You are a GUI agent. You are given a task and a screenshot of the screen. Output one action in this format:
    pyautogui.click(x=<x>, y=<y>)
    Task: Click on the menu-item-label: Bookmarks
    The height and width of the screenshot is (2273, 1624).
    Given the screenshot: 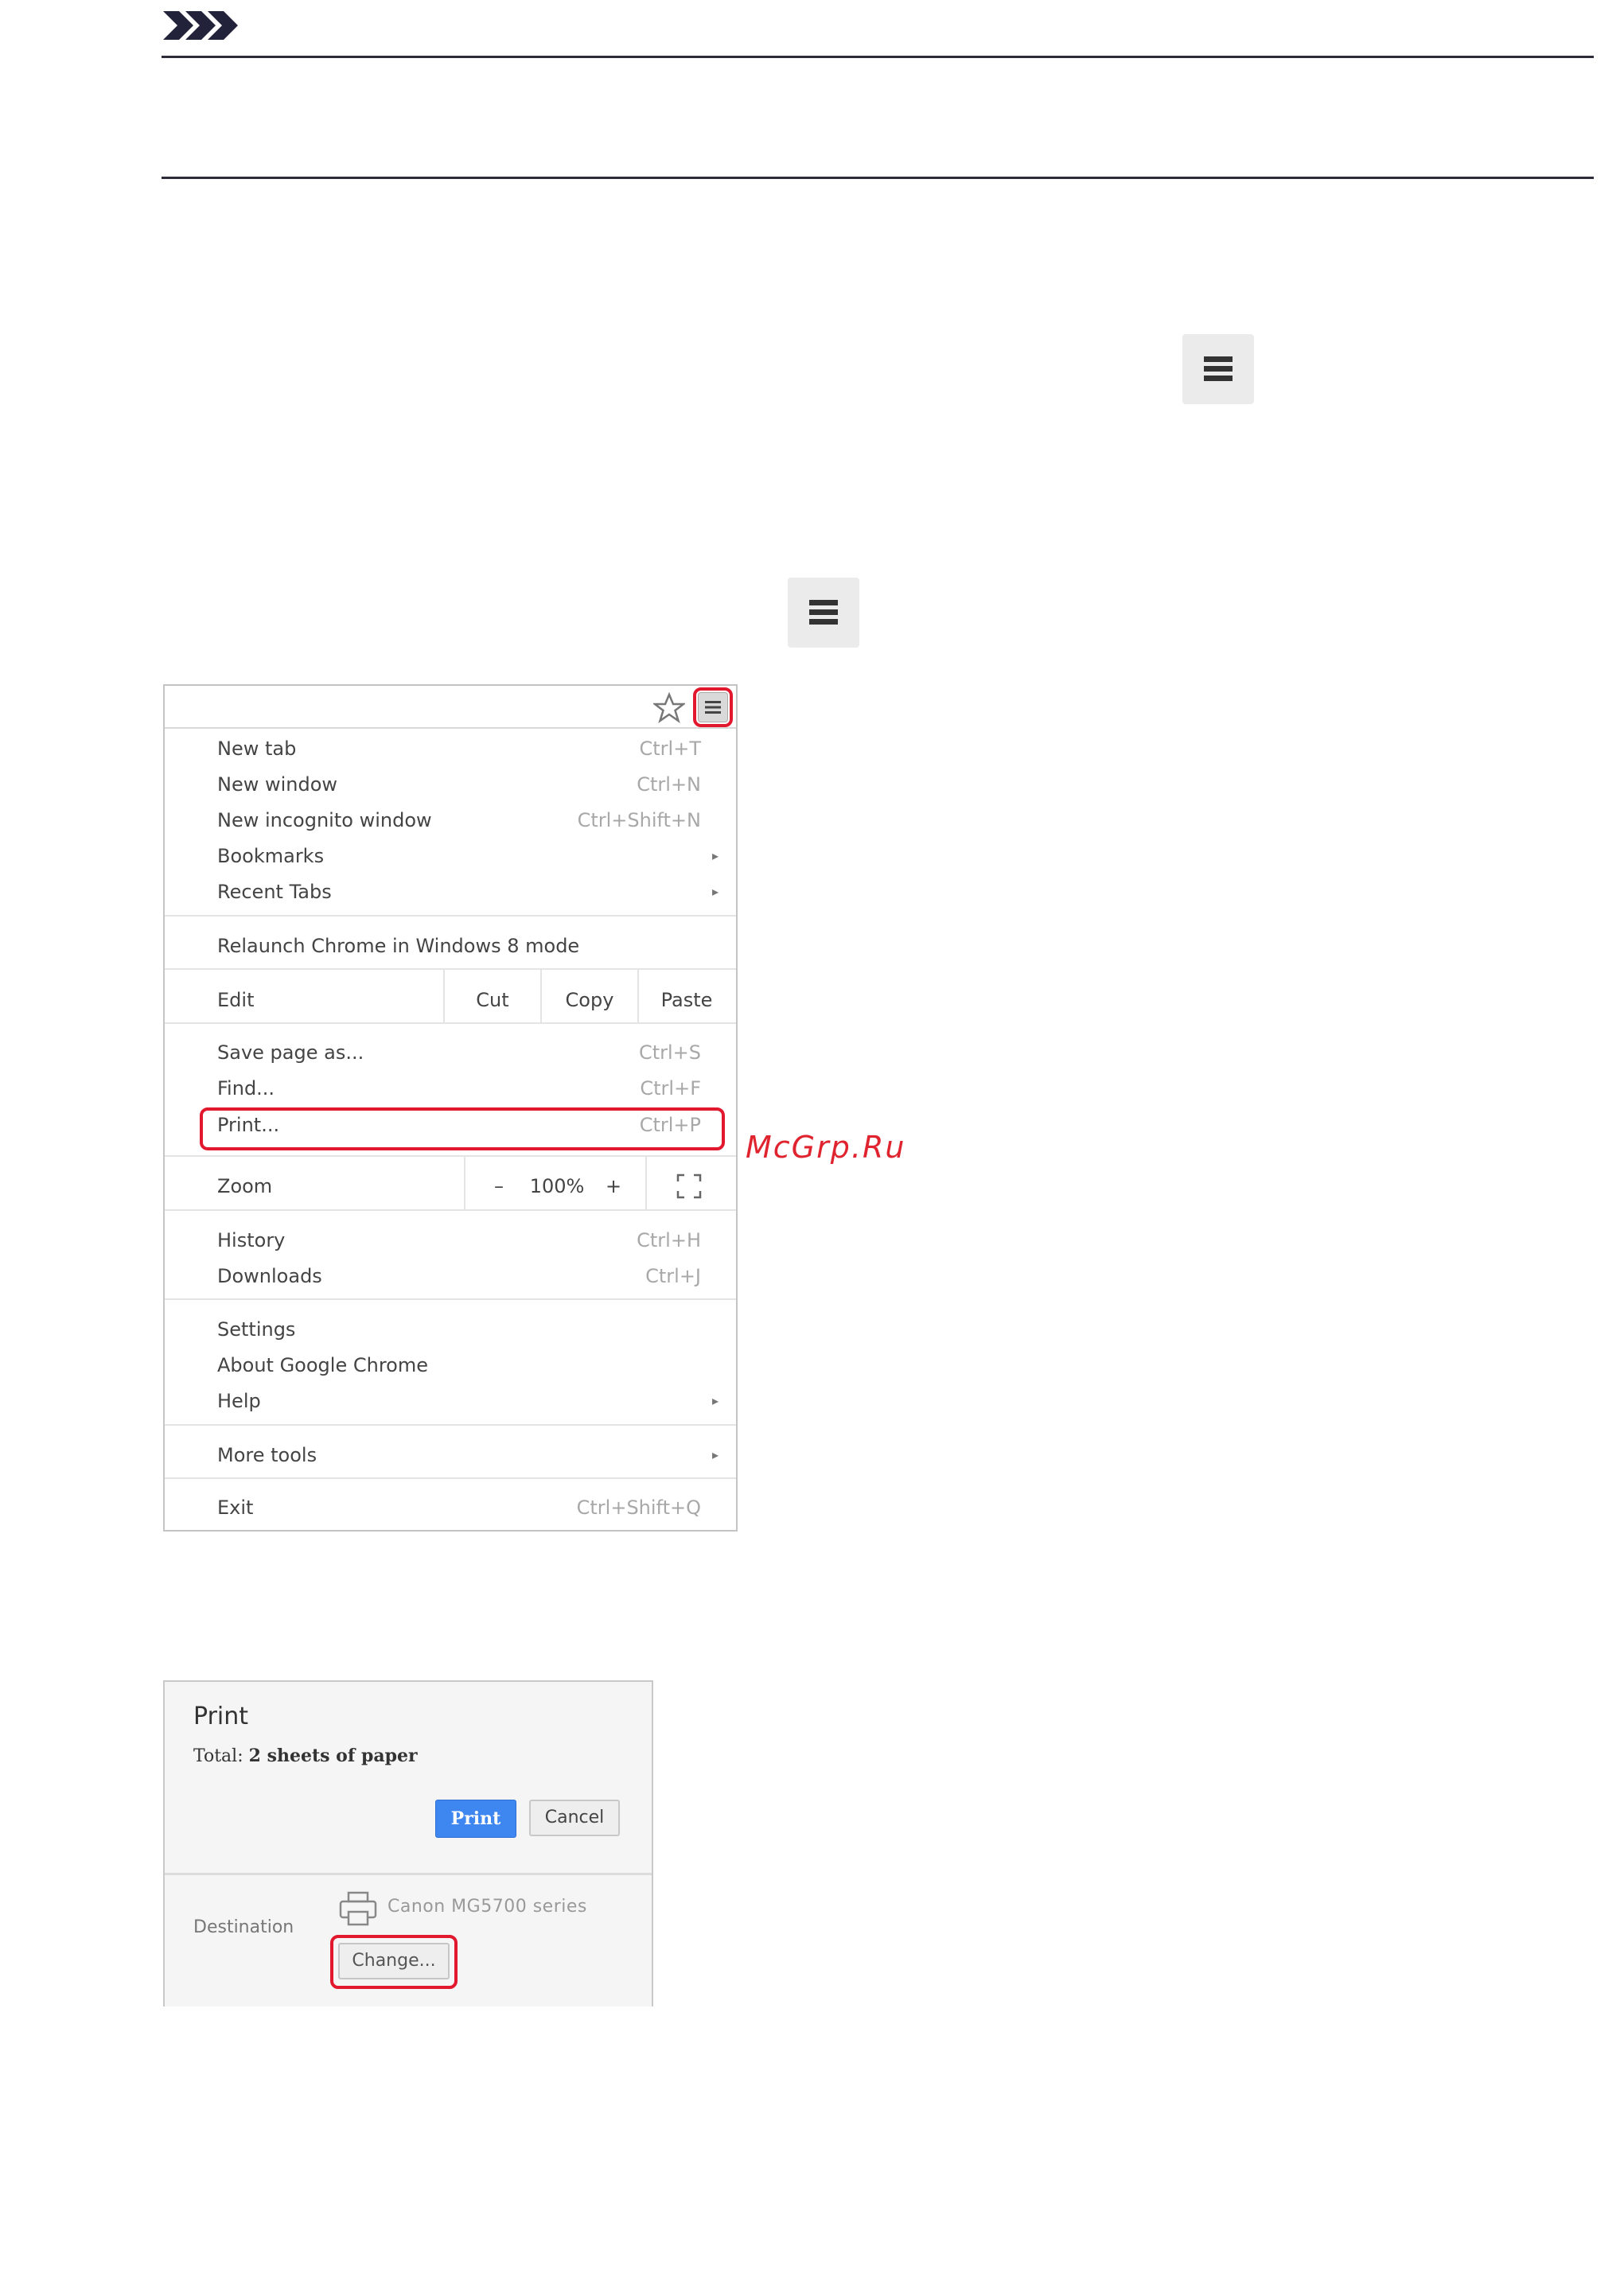 What is the action you would take?
    pyautogui.click(x=271, y=856)
    